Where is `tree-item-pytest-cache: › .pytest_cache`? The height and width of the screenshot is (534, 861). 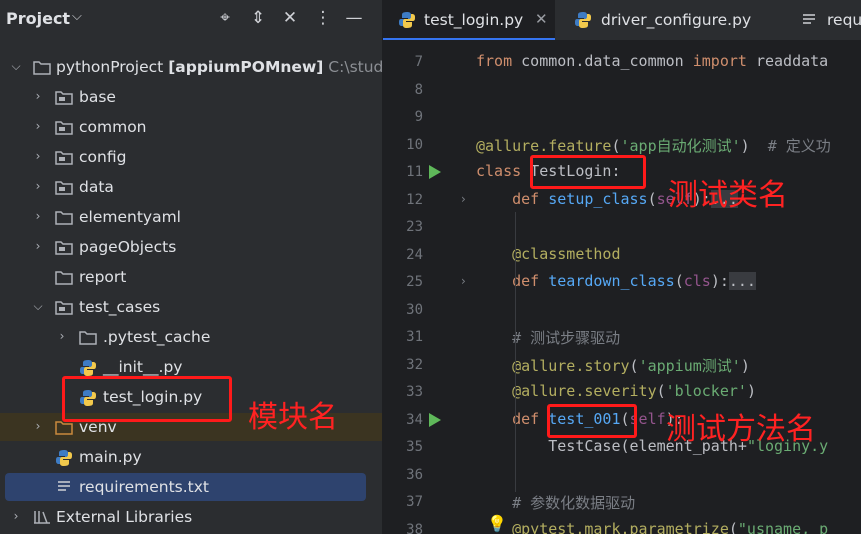
tree-item-pytest-cache: › .pytest_cache is located at coordinates (191, 337).